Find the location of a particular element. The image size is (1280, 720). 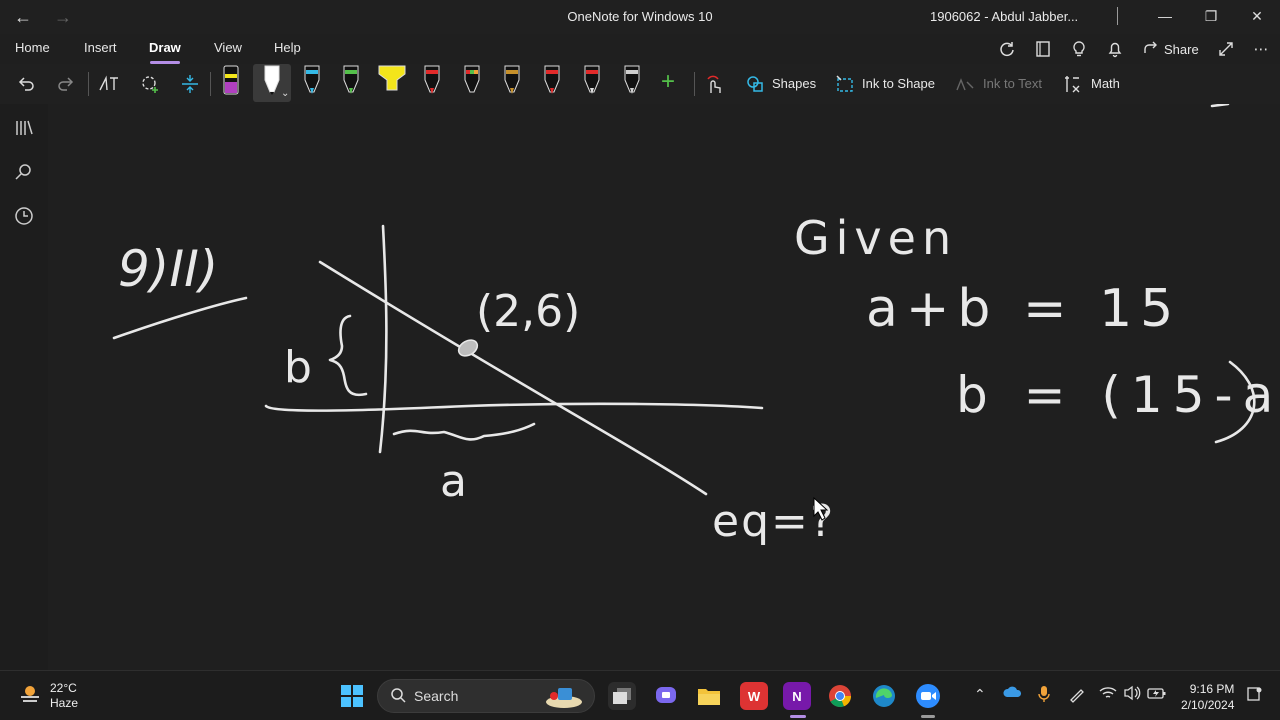

weather-condition: Haze is located at coordinates (64, 703).